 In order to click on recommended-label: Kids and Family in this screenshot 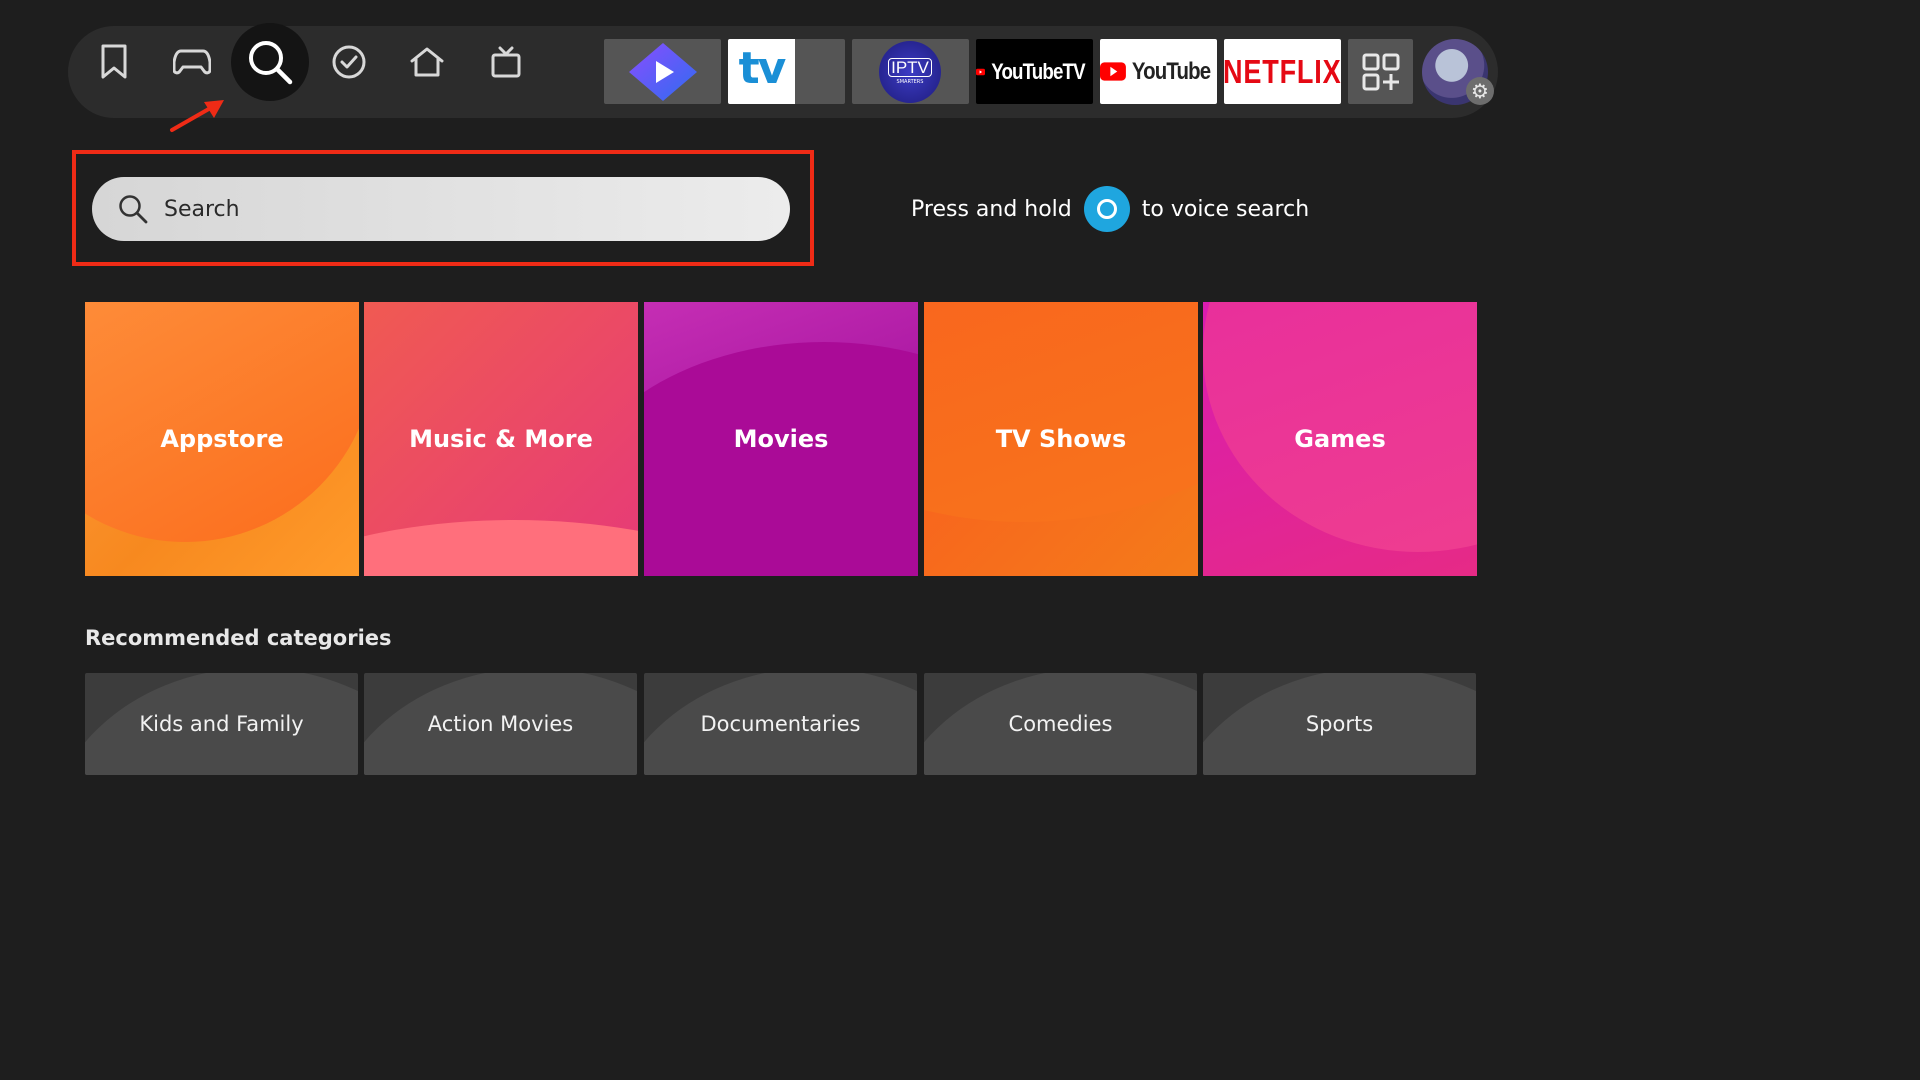, I will do `click(221, 724)`.